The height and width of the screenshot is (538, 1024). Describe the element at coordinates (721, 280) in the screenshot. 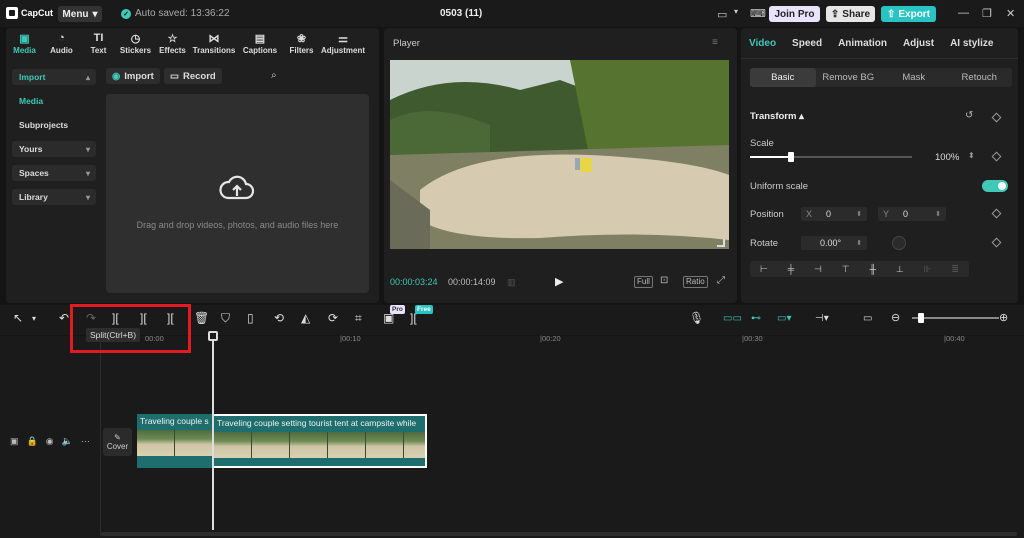

I see `fullscreen-icon: ⤢` at that location.